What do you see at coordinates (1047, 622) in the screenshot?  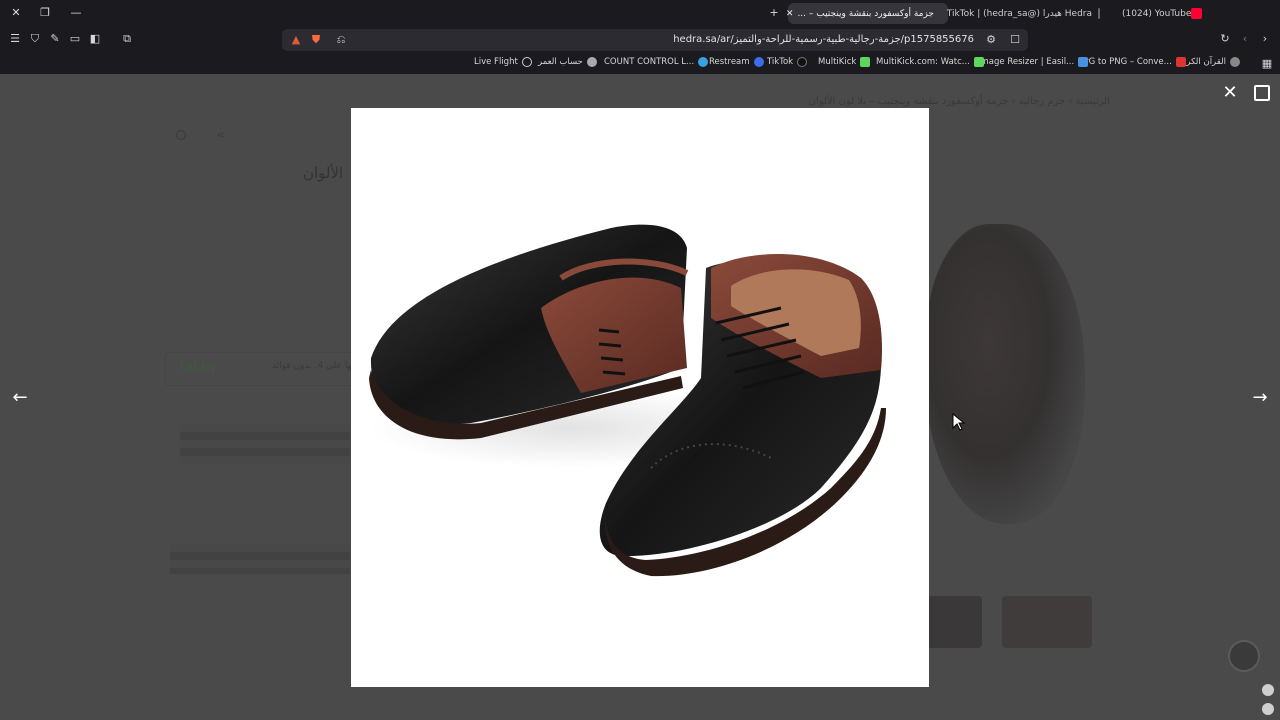 I see `thumbnail` at bounding box center [1047, 622].